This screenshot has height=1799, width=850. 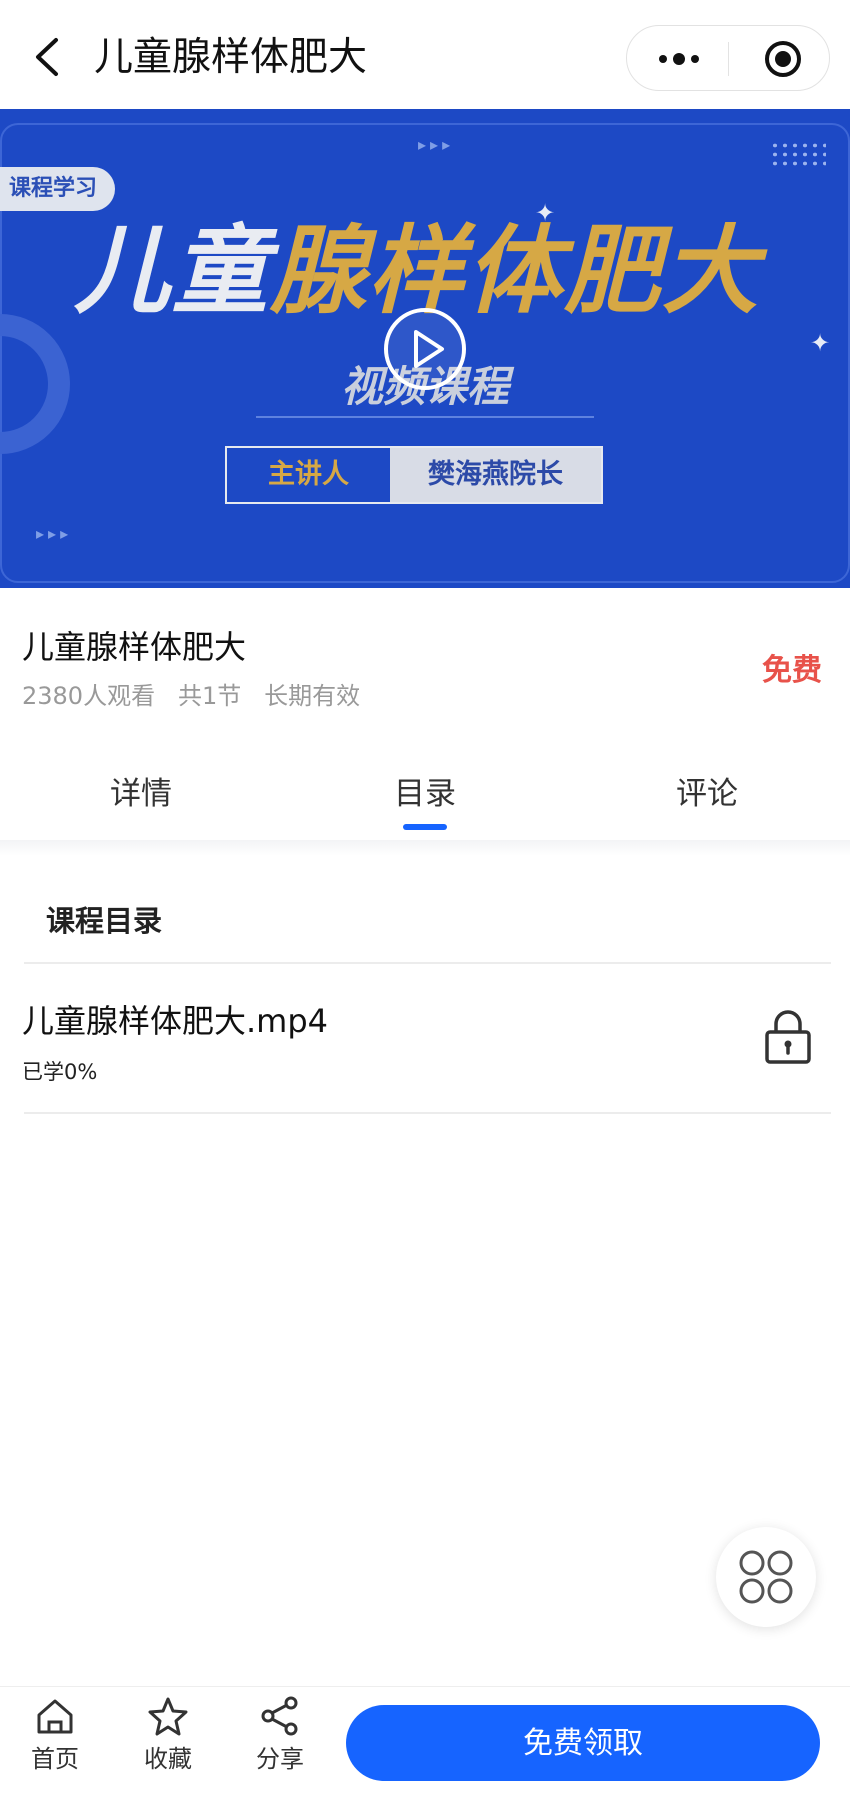 I want to click on miniprogram-capsule, so click(x=728, y=58).